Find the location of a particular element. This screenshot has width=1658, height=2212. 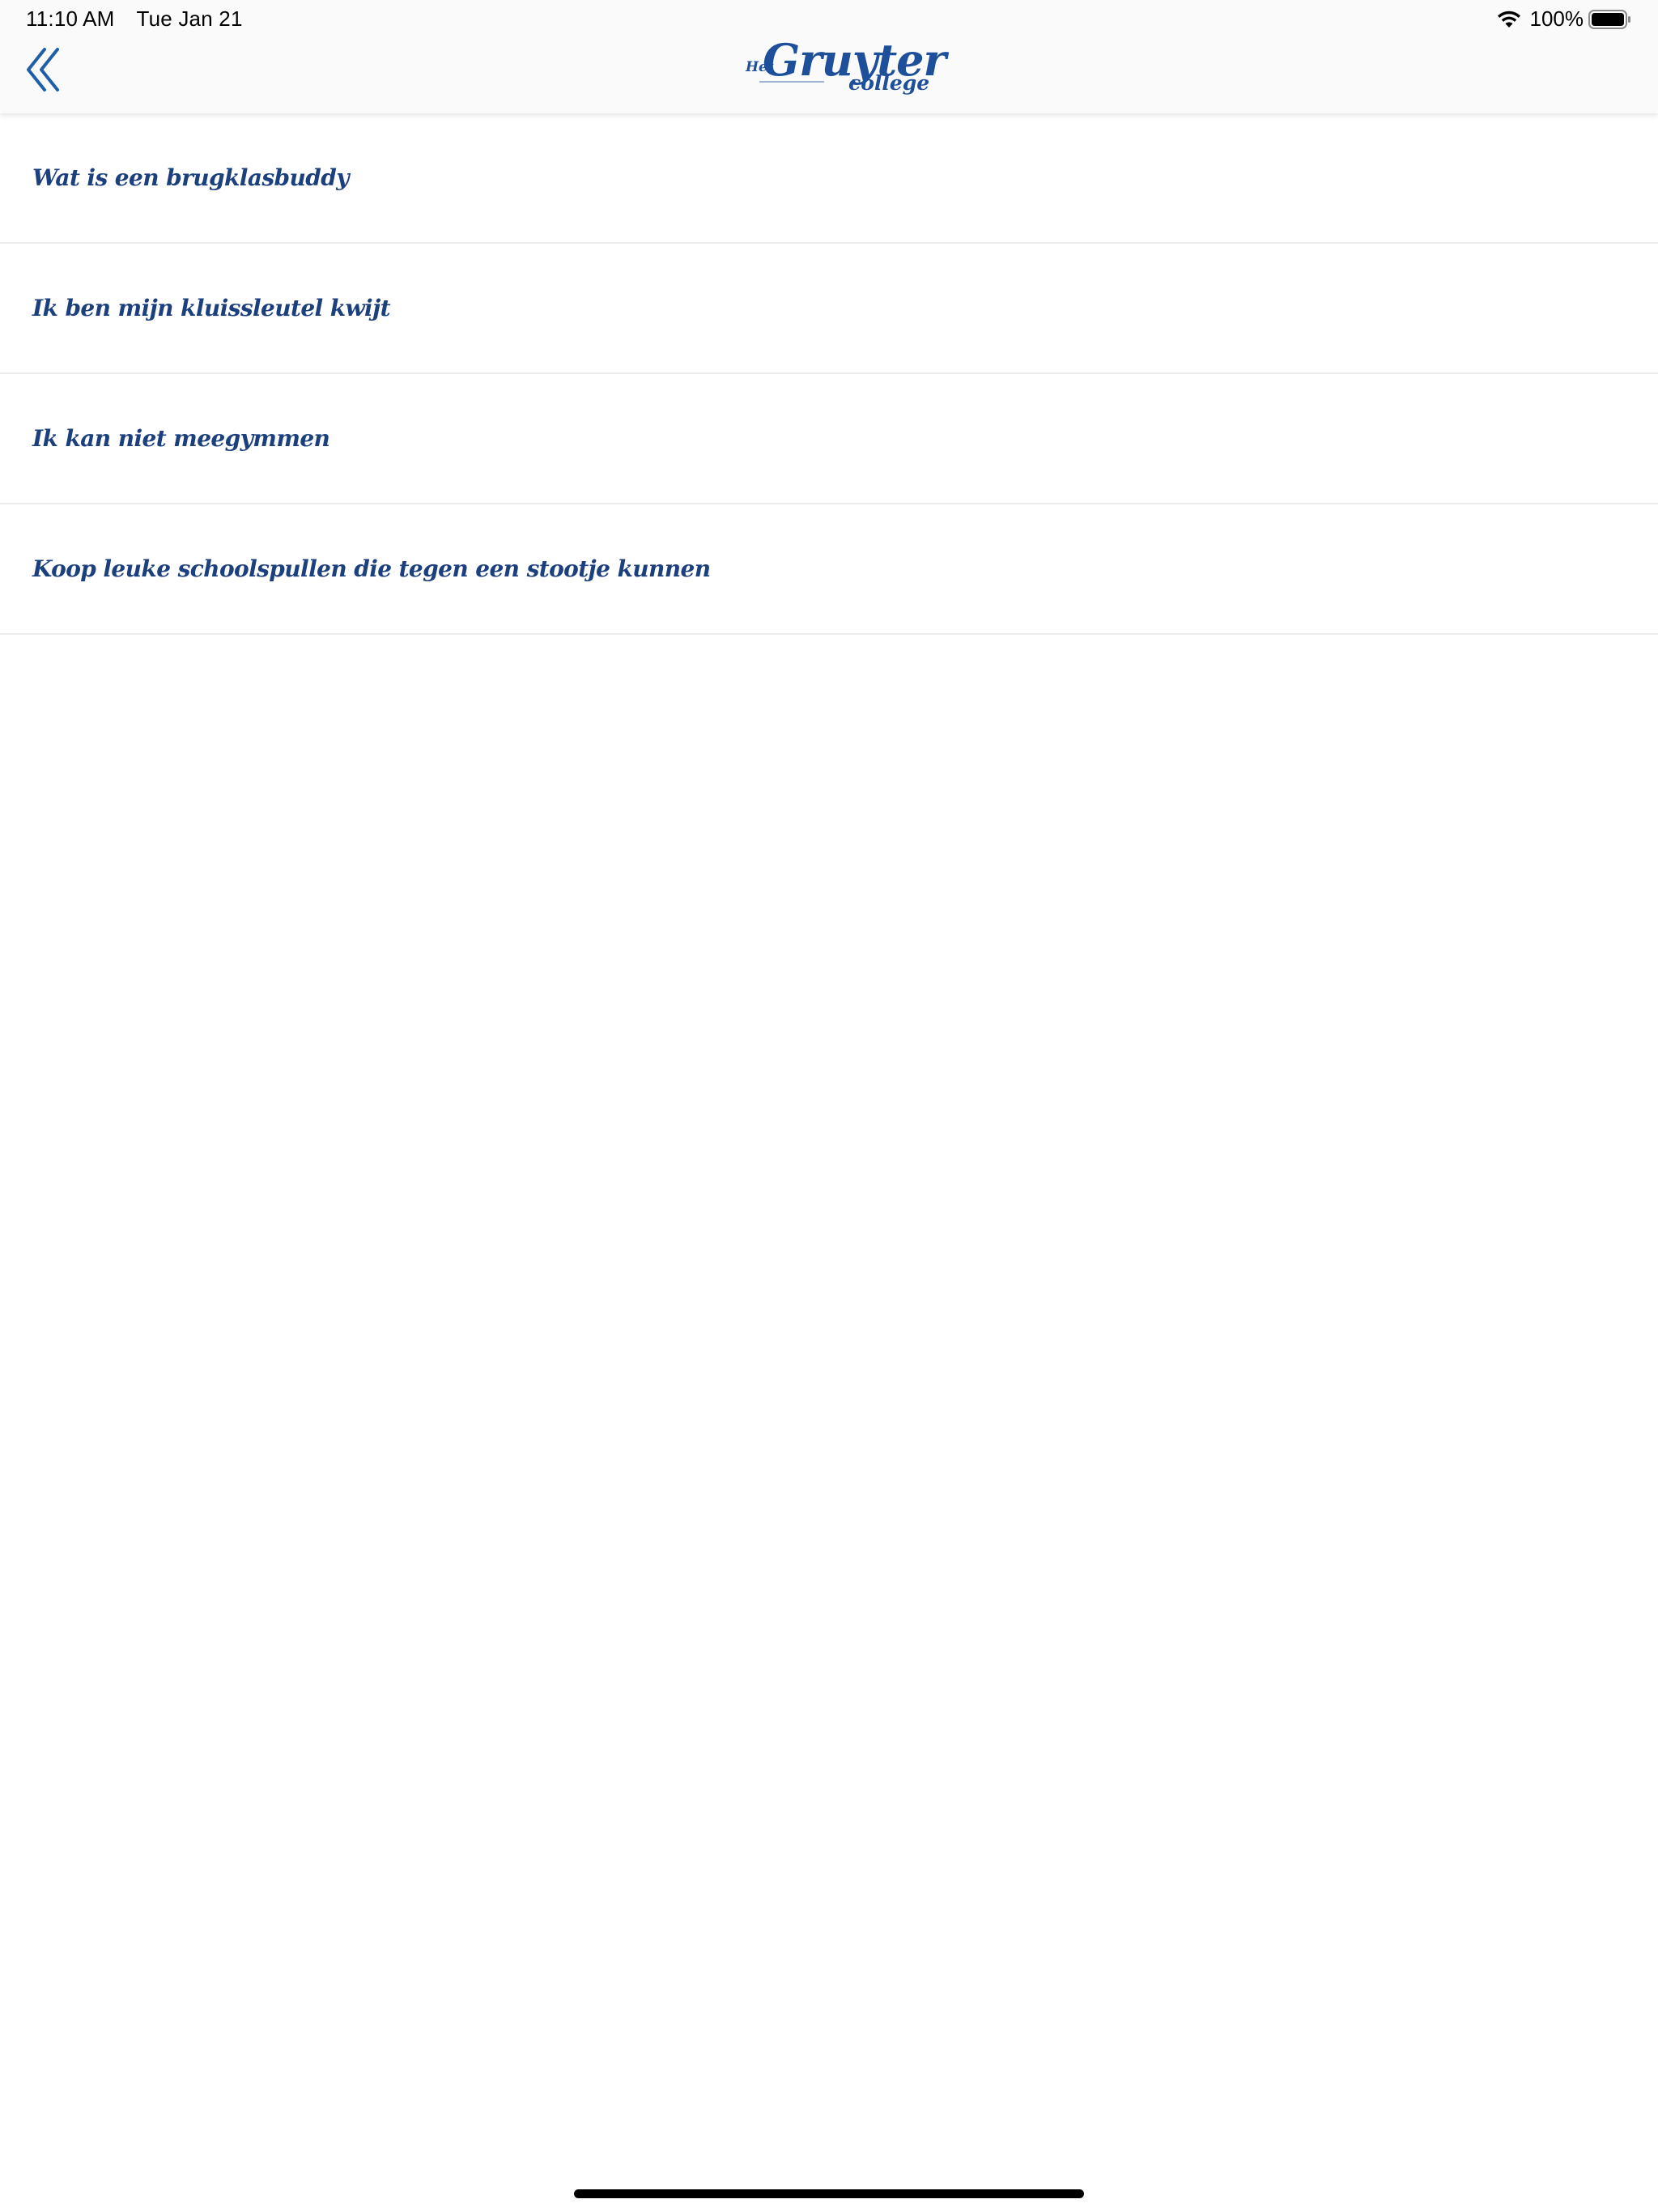

list-item-meegymmen: Ik kan niet meegymmen is located at coordinates (829, 439).